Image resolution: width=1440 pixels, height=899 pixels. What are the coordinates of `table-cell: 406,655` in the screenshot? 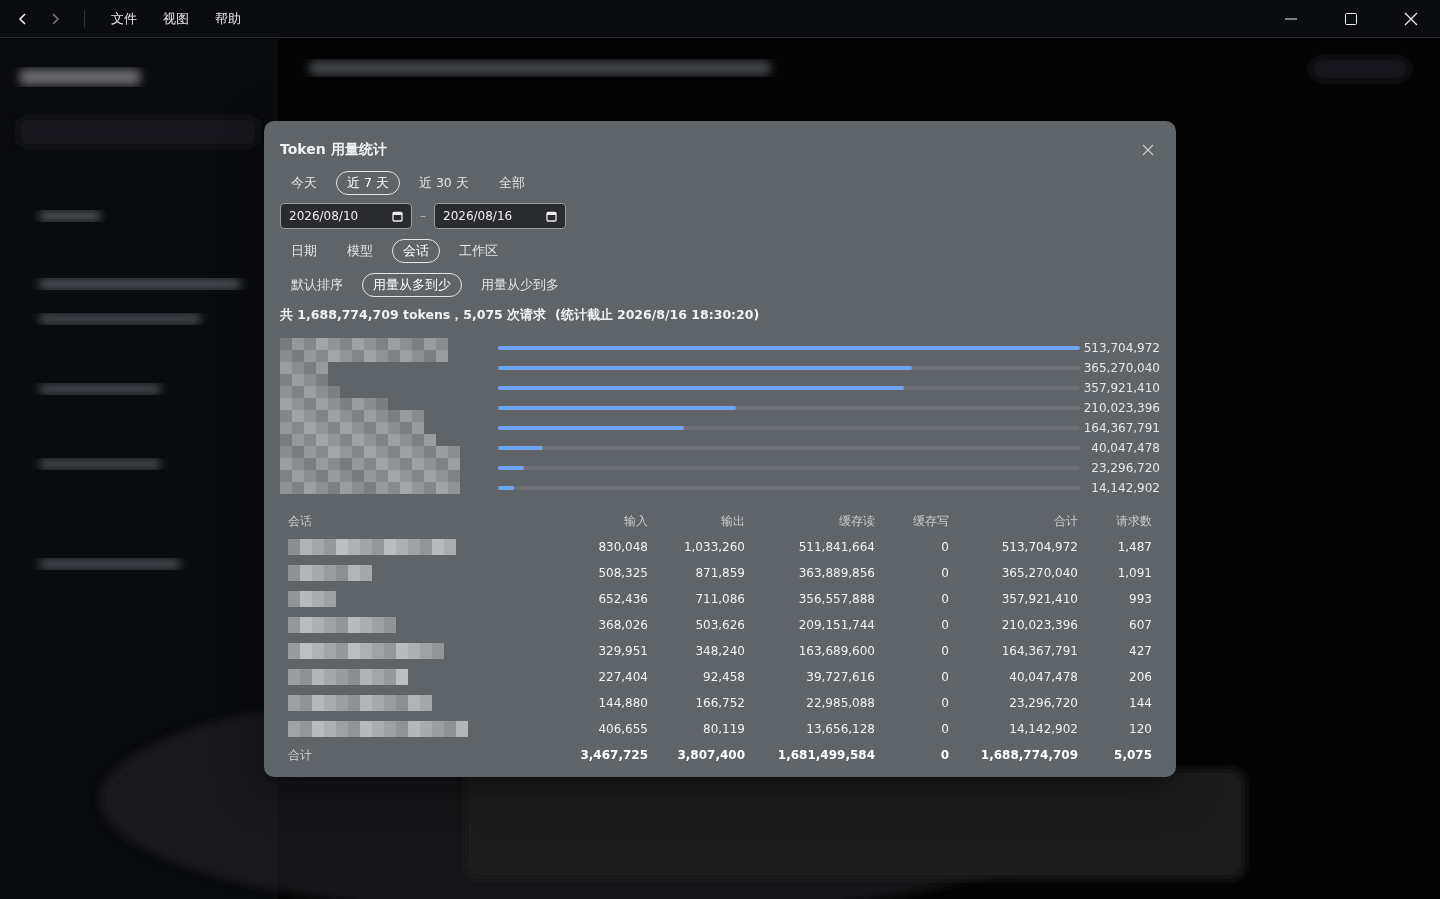 It's located at (623, 729).